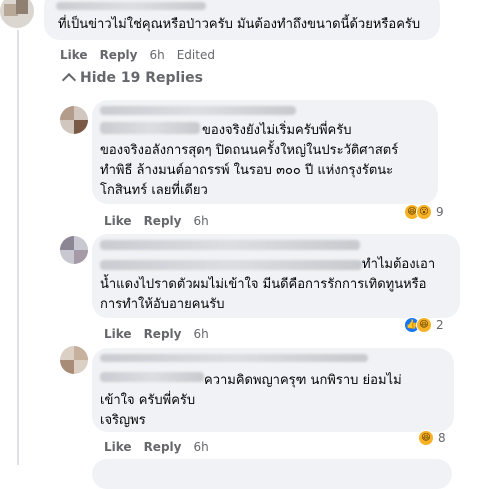 The height and width of the screenshot is (489, 481). What do you see at coordinates (162, 304) in the screenshot?
I see `reply-text-line: การทำให้อับอายคนรับ` at bounding box center [162, 304].